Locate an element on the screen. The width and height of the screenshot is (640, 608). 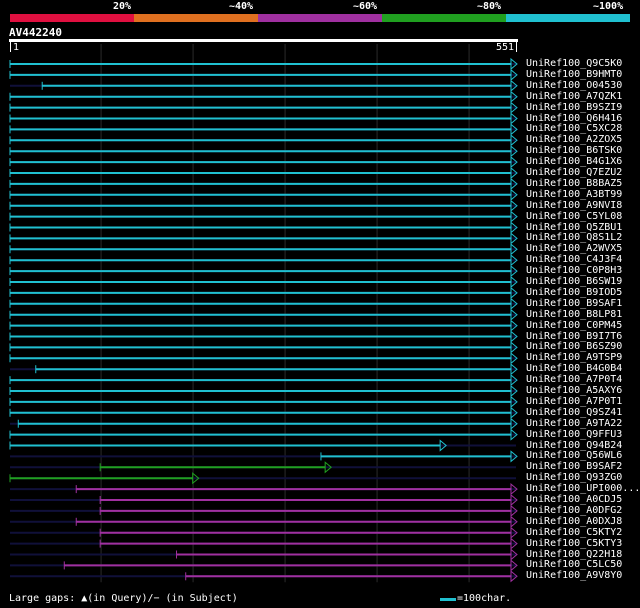
hit-label: UniRef100_B9SAF2 is located at coordinates (574, 466).